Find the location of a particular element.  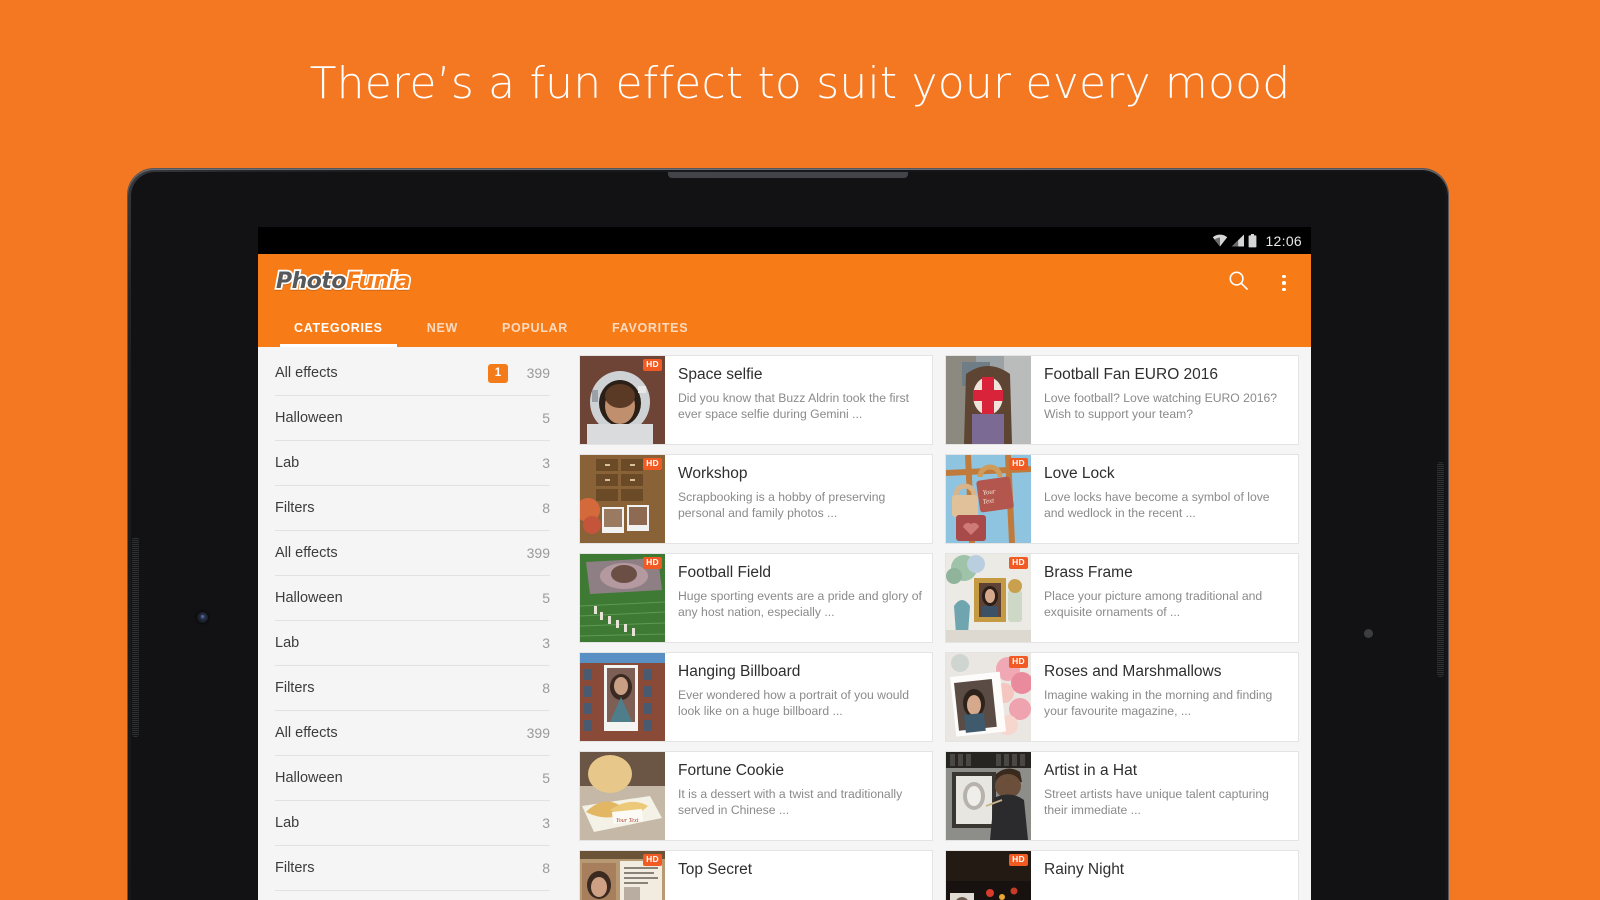

tab-favorites: FAVORITES is located at coordinates (650, 334).